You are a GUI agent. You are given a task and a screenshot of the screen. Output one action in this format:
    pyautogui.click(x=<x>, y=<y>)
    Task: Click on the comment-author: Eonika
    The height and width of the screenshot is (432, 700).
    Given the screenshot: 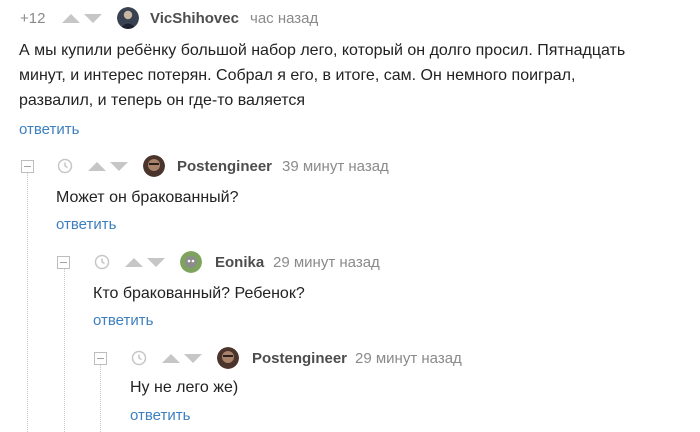 What is the action you would take?
    pyautogui.click(x=239, y=262)
    